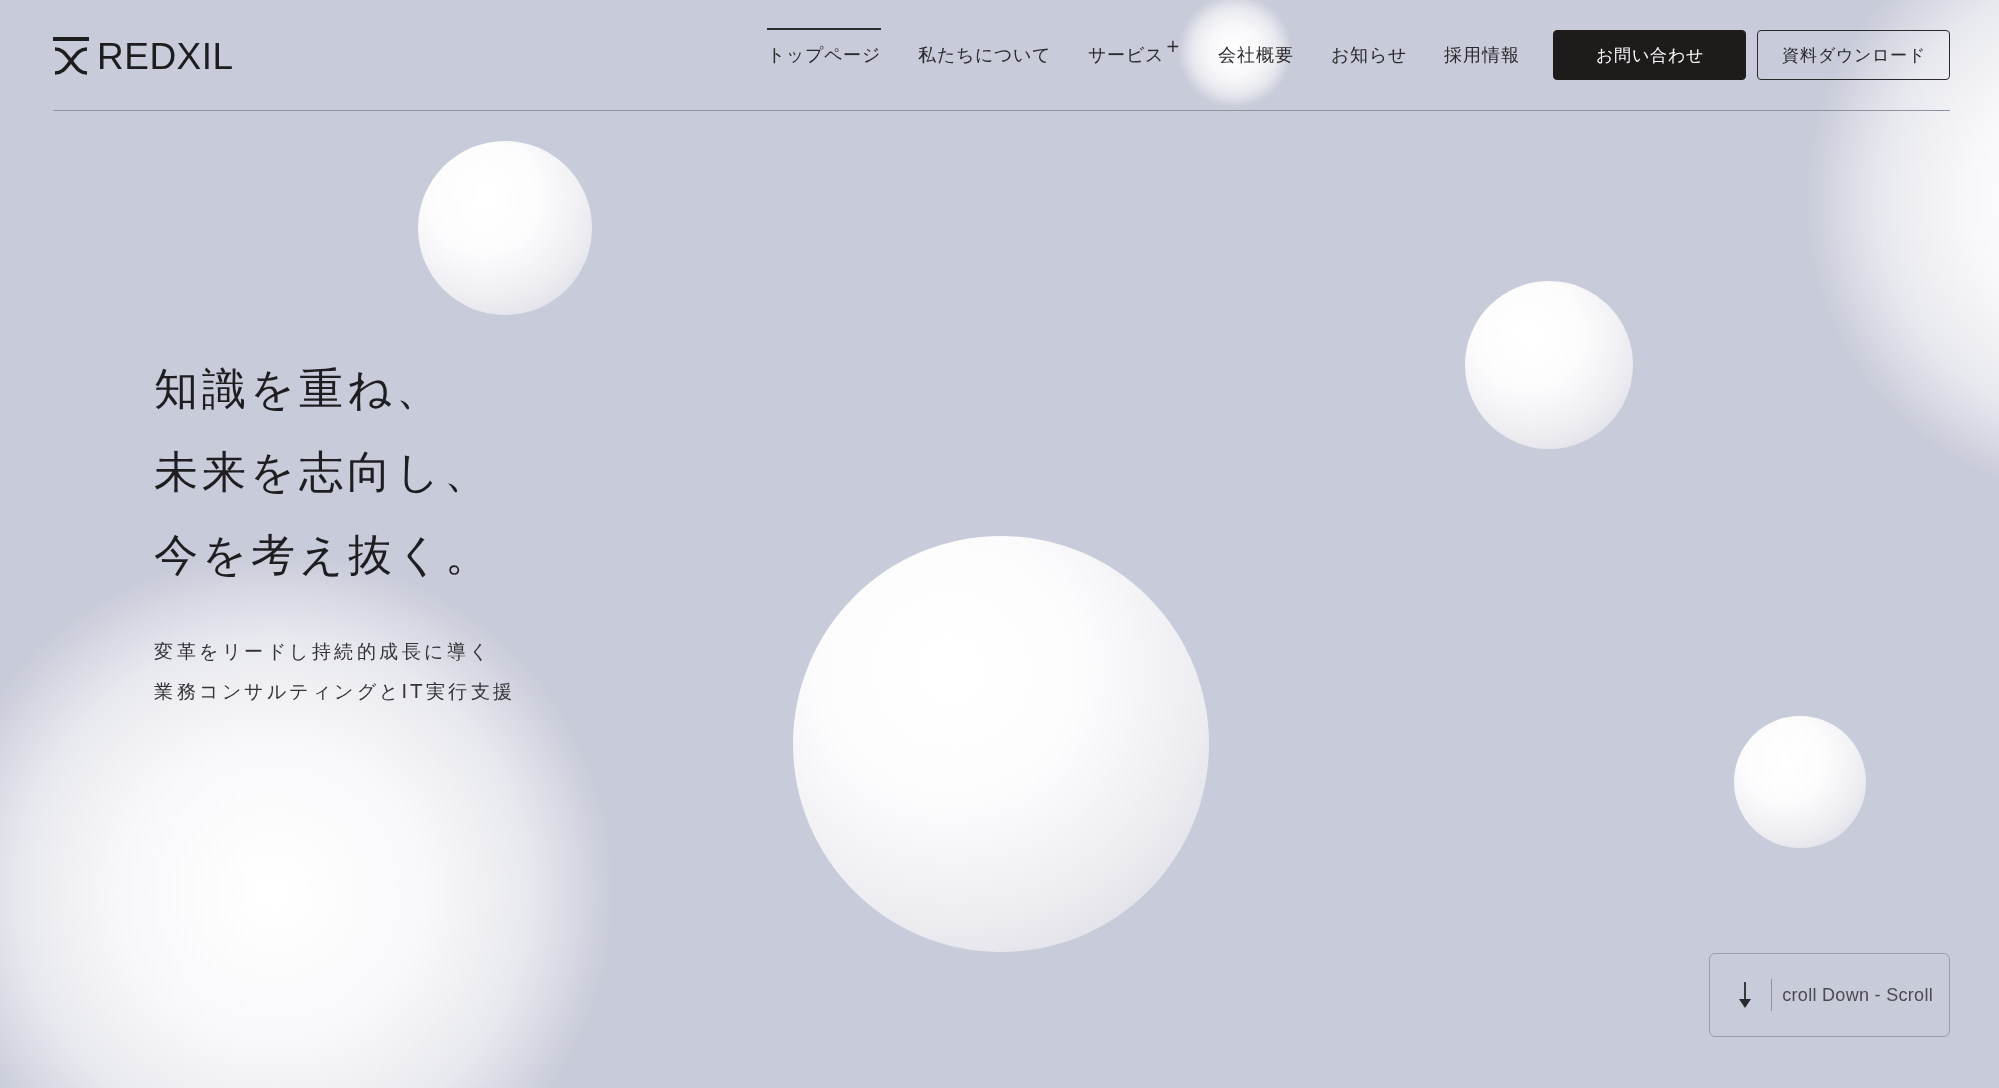 The image size is (1999, 1088). I want to click on nav-link: トップページ, so click(823, 55).